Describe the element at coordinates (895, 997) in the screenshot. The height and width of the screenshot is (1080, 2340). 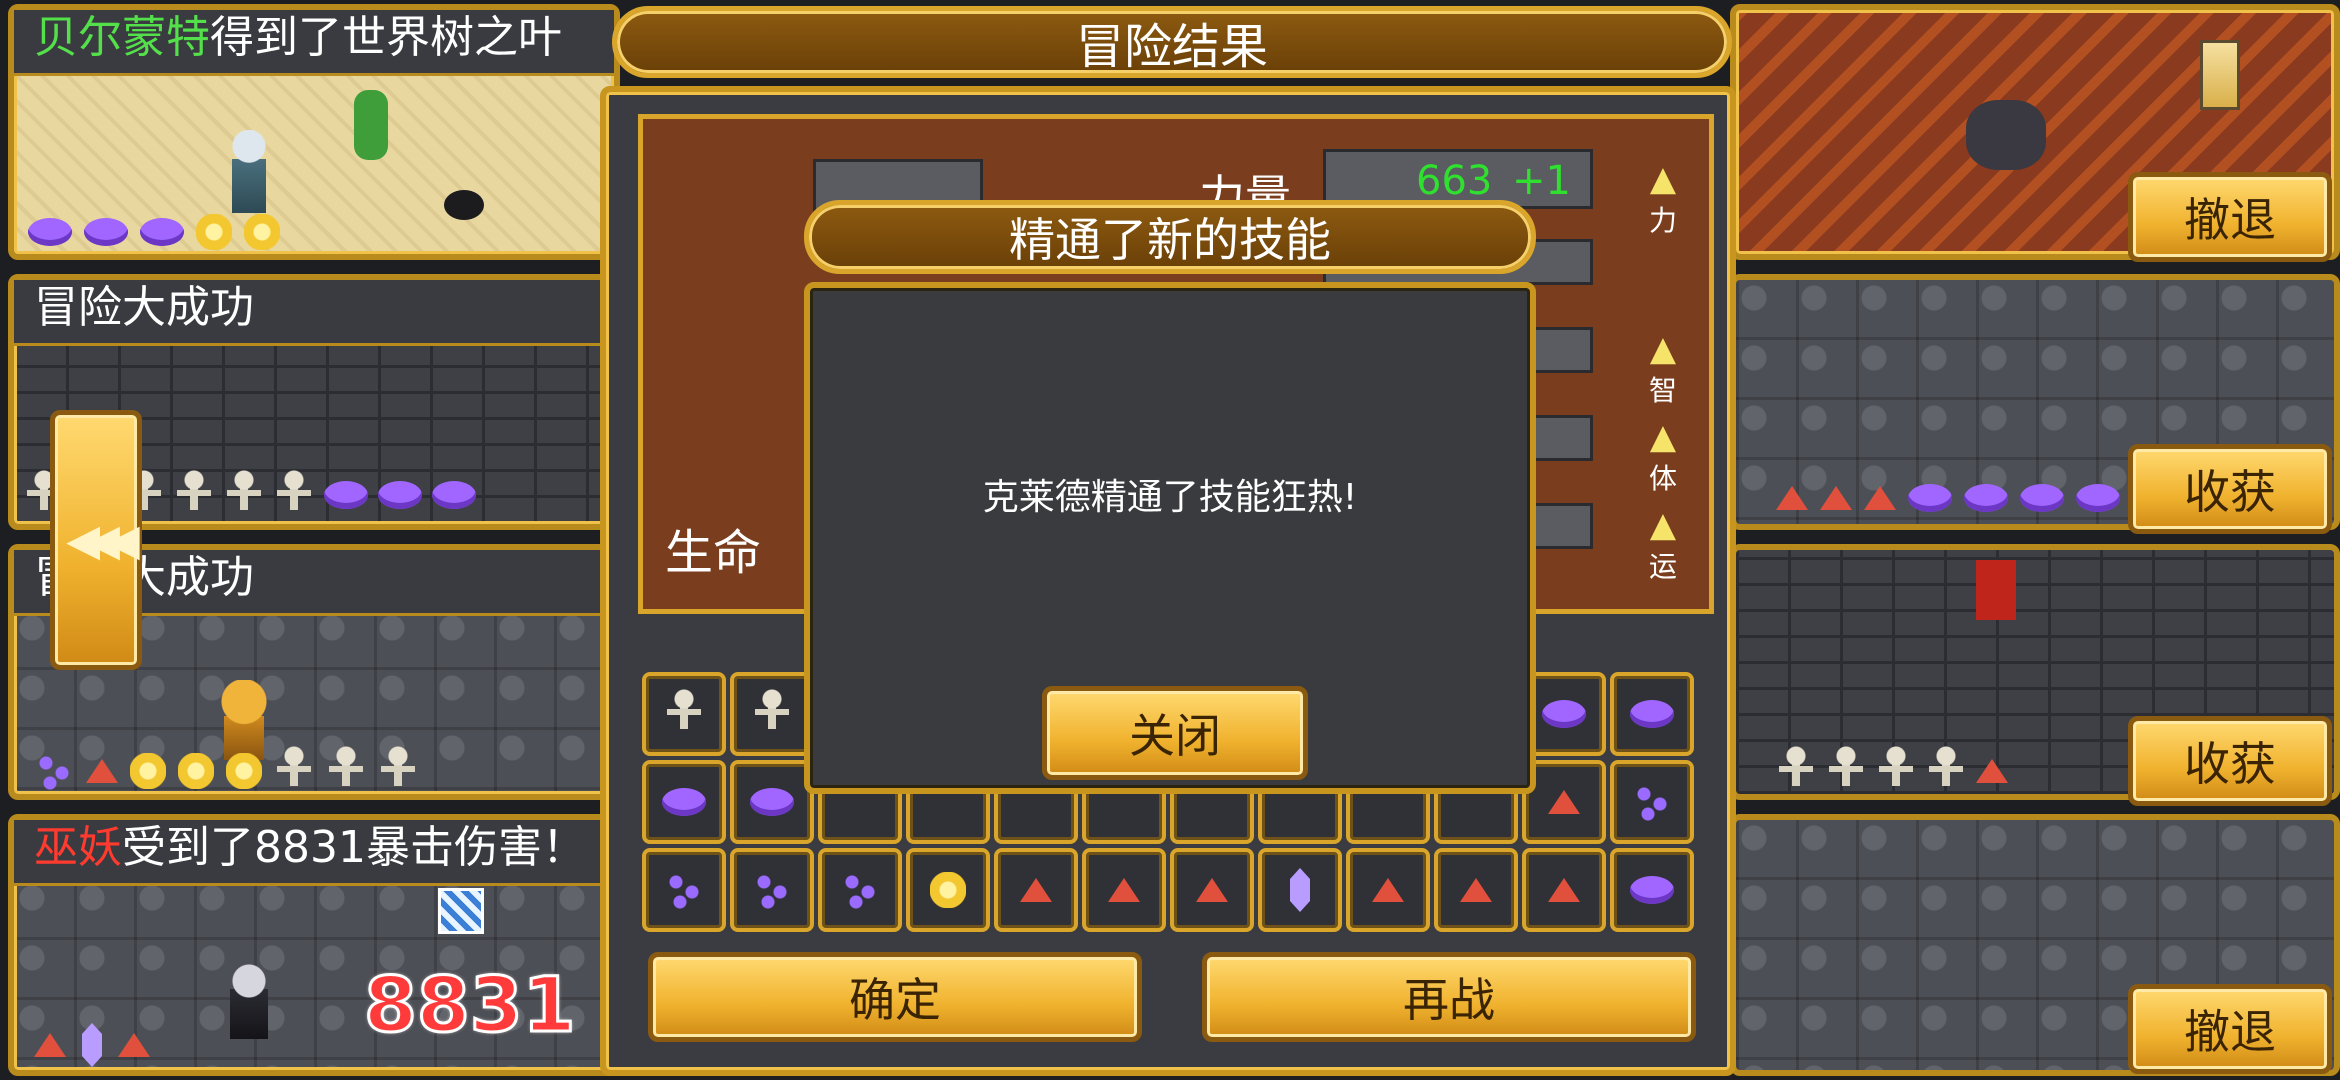
I see `confirm-button: 确定` at that location.